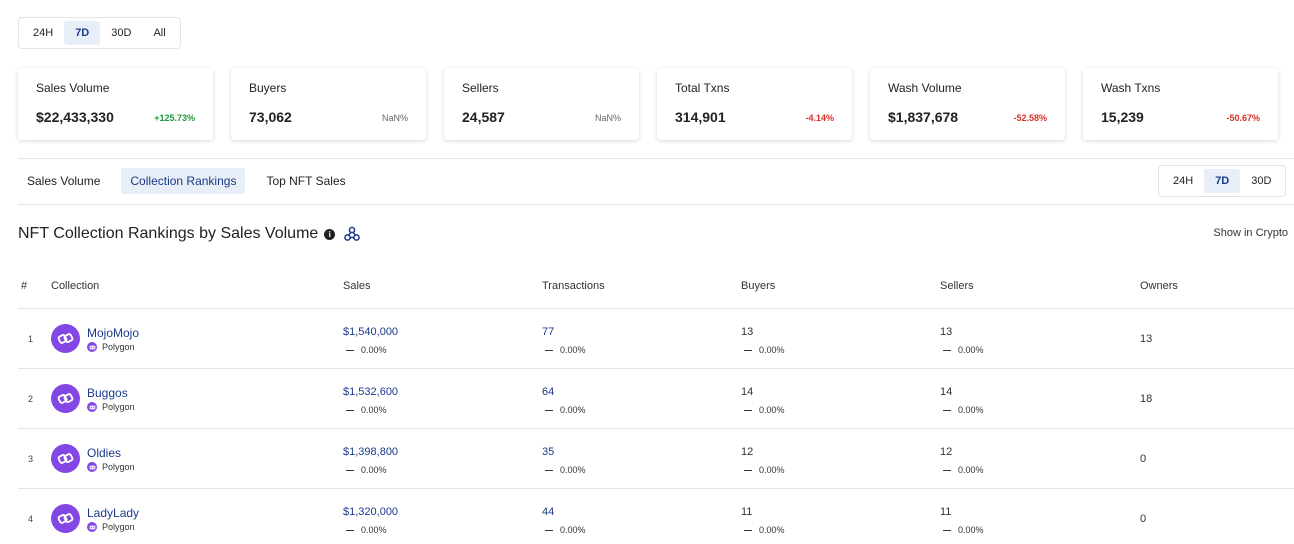 The image size is (1294, 544). Describe the element at coordinates (1159, 286) in the screenshot. I see `column-header-owners: Owners` at that location.